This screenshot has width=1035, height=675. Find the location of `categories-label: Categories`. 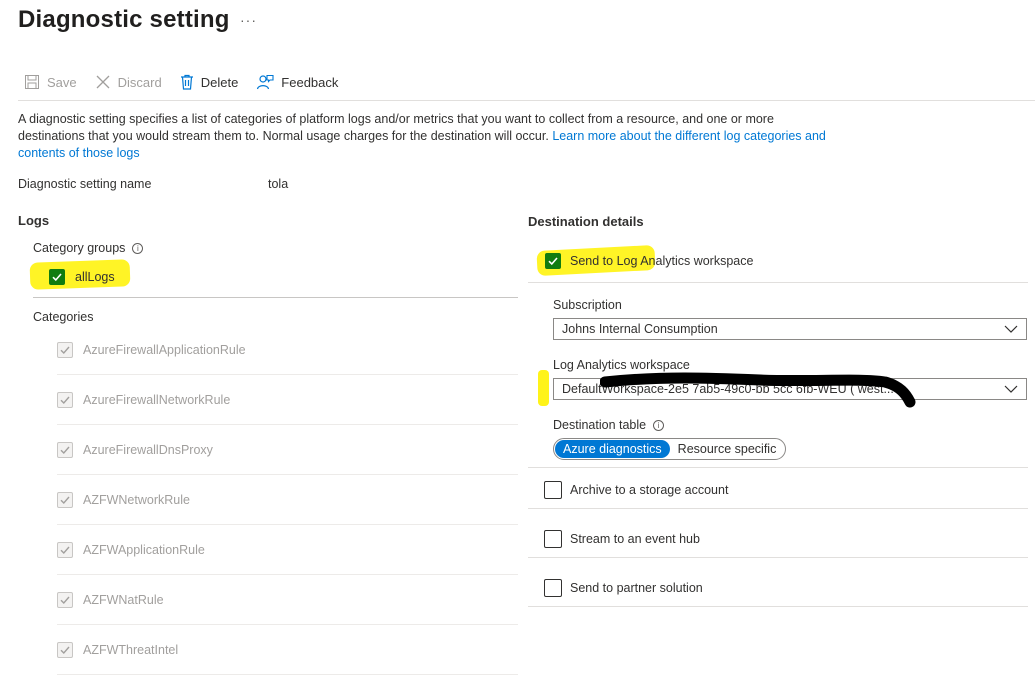

categories-label: Categories is located at coordinates (63, 317).